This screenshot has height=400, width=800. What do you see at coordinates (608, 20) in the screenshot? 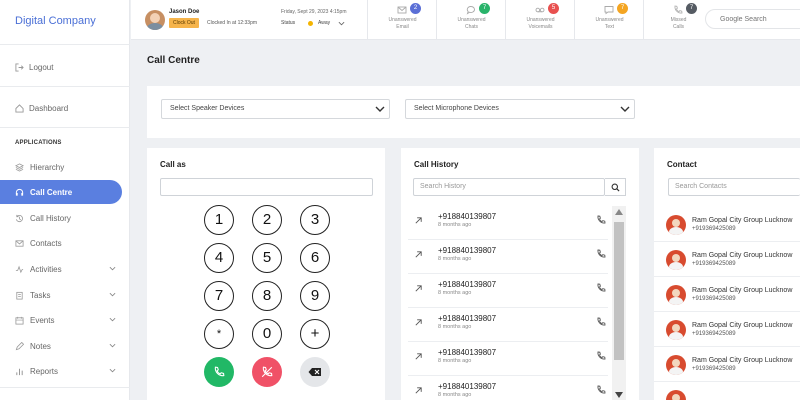
I see `stat-unanswered-text: 7 Unanswered Text` at bounding box center [608, 20].